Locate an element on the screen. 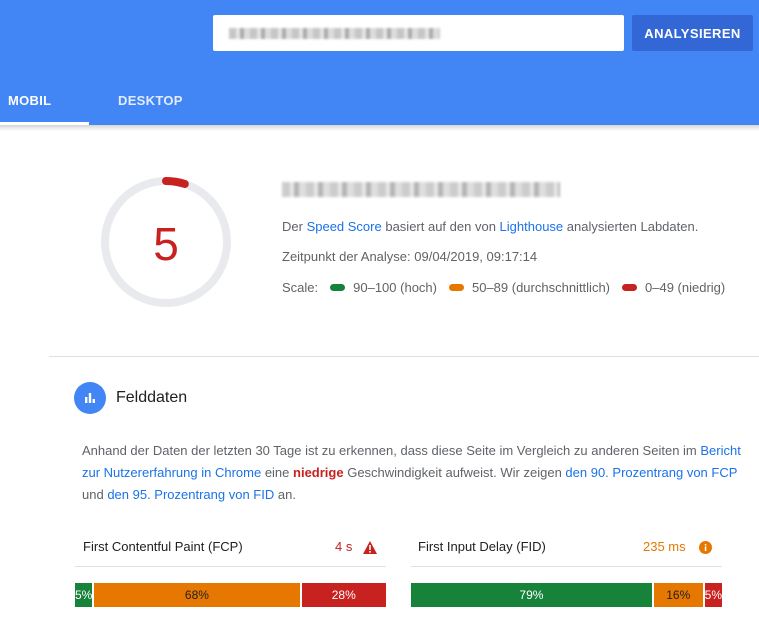 This screenshot has height=621, width=759. speed-score-link: Speed Score is located at coordinates (344, 226).